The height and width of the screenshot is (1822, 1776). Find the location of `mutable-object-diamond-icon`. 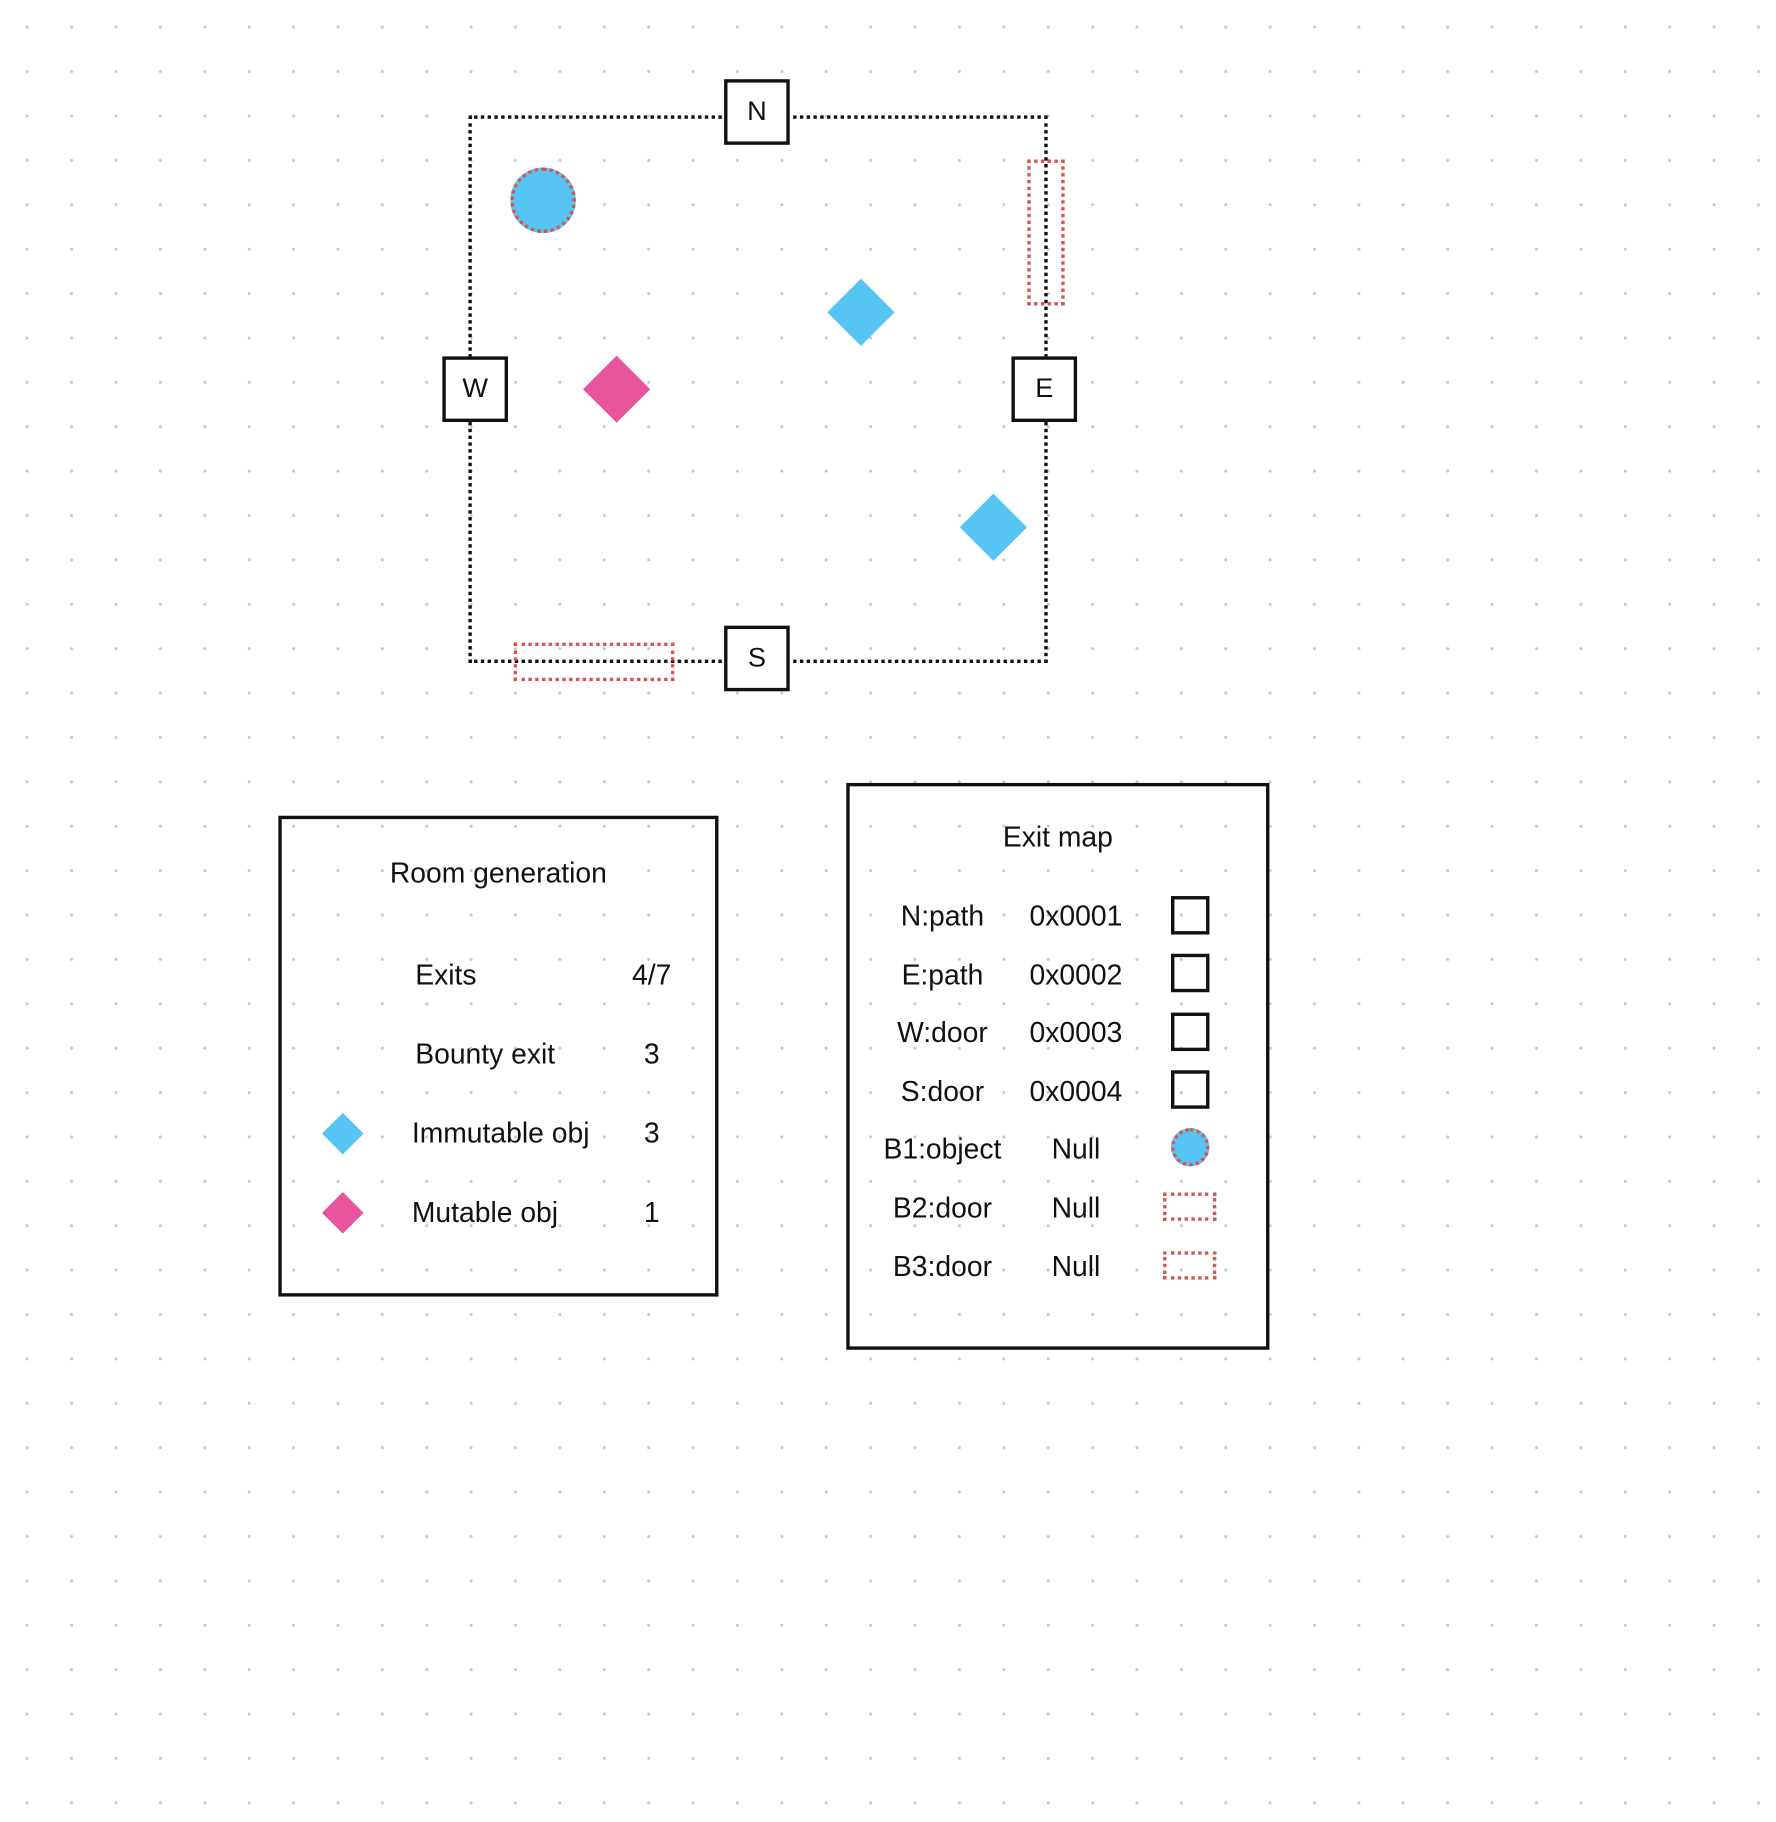

mutable-object-diamond-icon is located at coordinates (617, 389).